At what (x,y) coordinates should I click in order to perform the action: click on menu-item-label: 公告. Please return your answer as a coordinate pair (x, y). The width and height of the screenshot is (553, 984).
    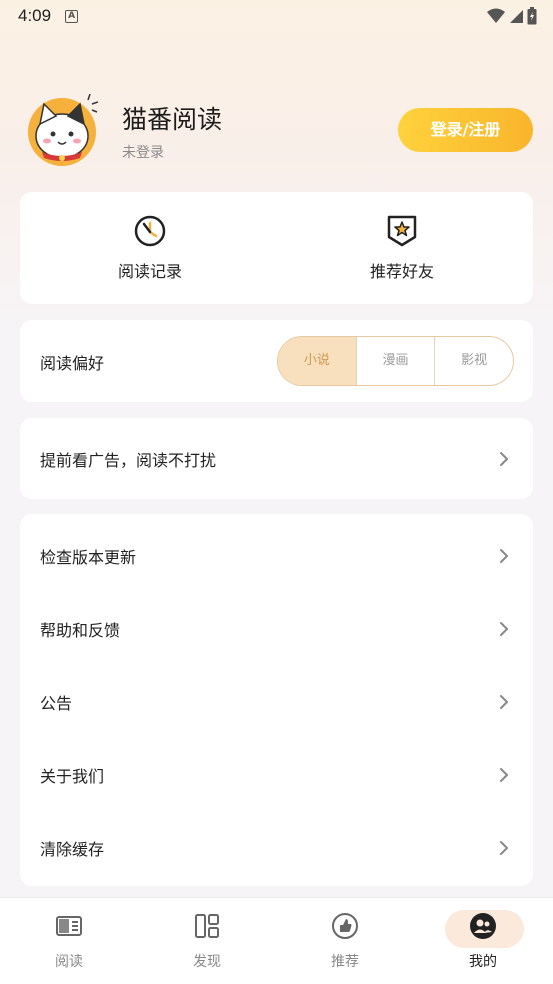
    Looking at the image, I should click on (56, 703).